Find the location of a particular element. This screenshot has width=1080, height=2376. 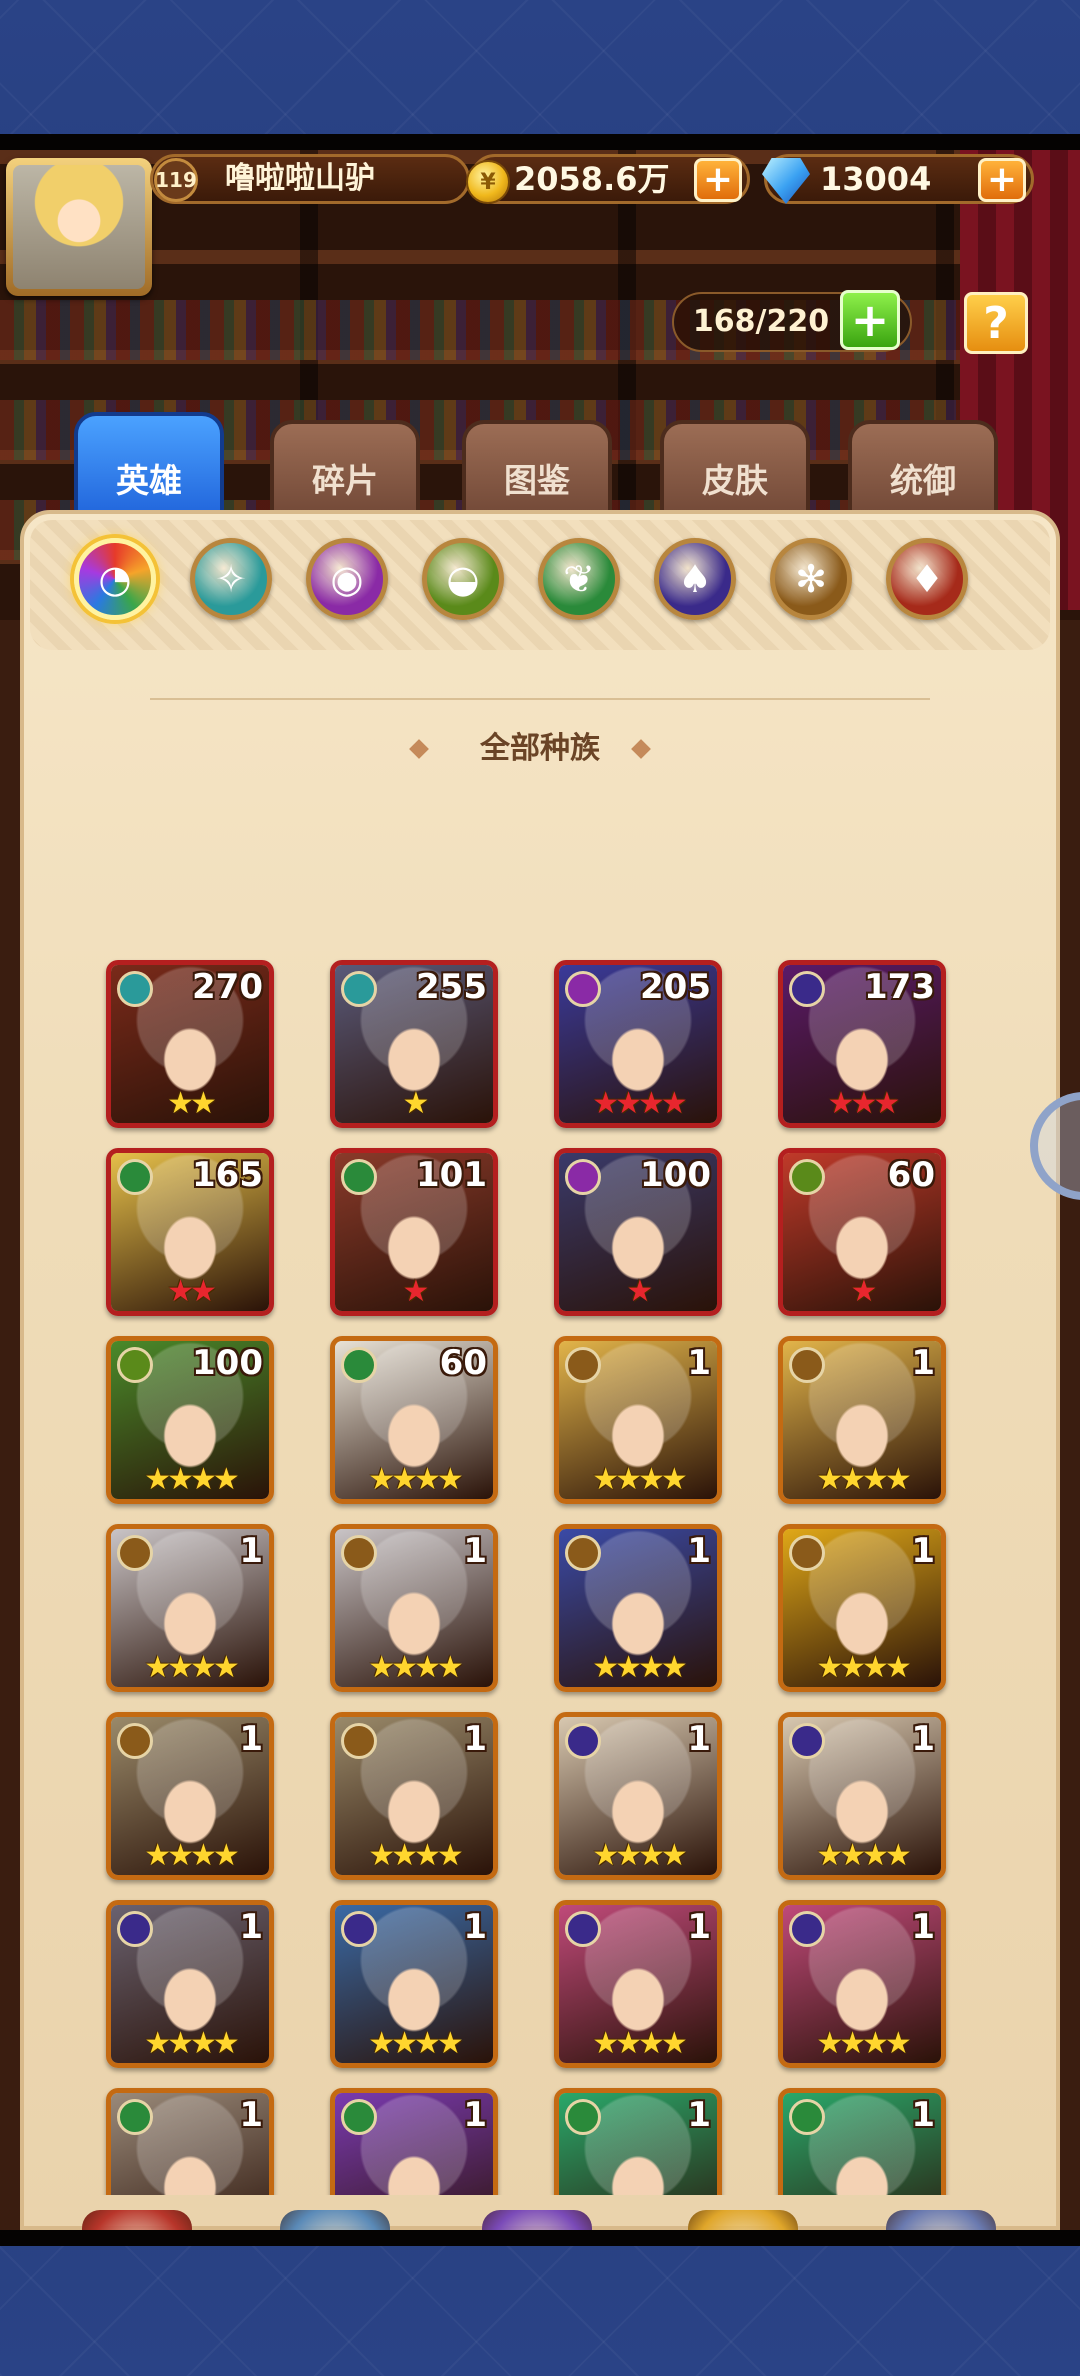

nav-castle: 主城 is located at coordinates (137, 2220).